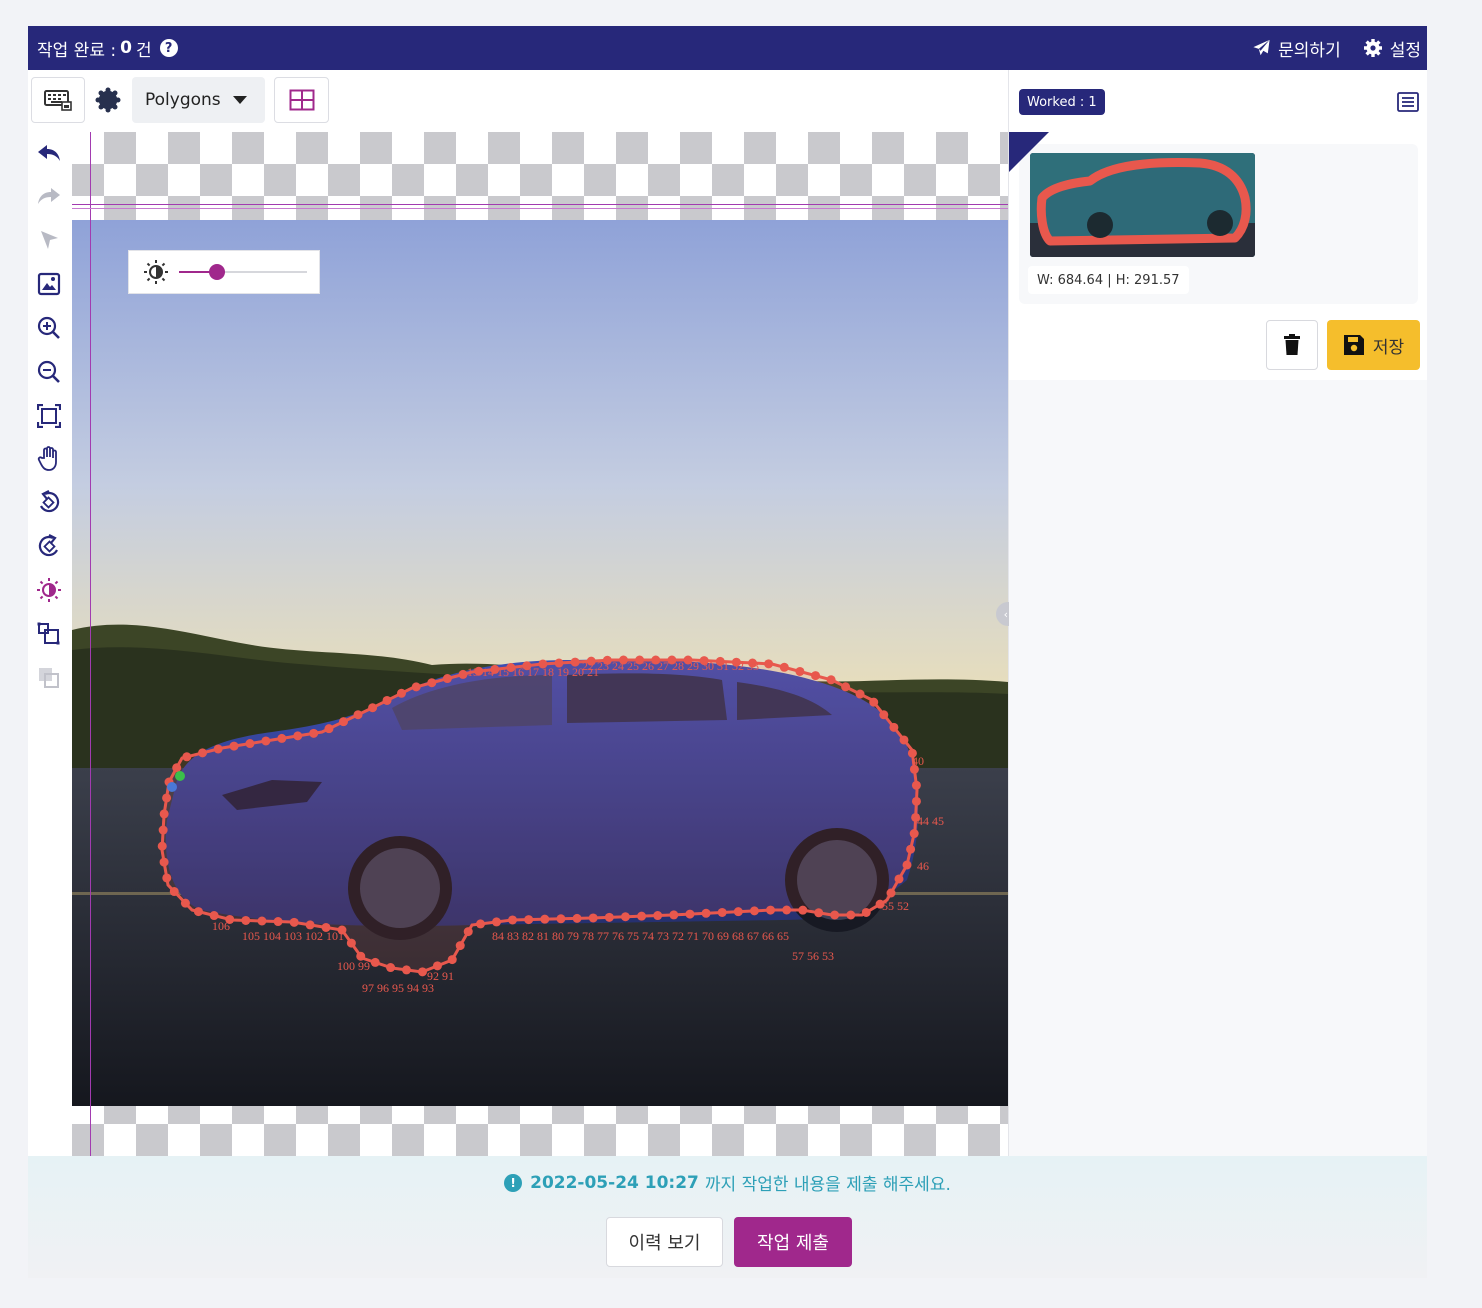  Describe the element at coordinates (49, 240) in the screenshot. I see `select-button` at that location.